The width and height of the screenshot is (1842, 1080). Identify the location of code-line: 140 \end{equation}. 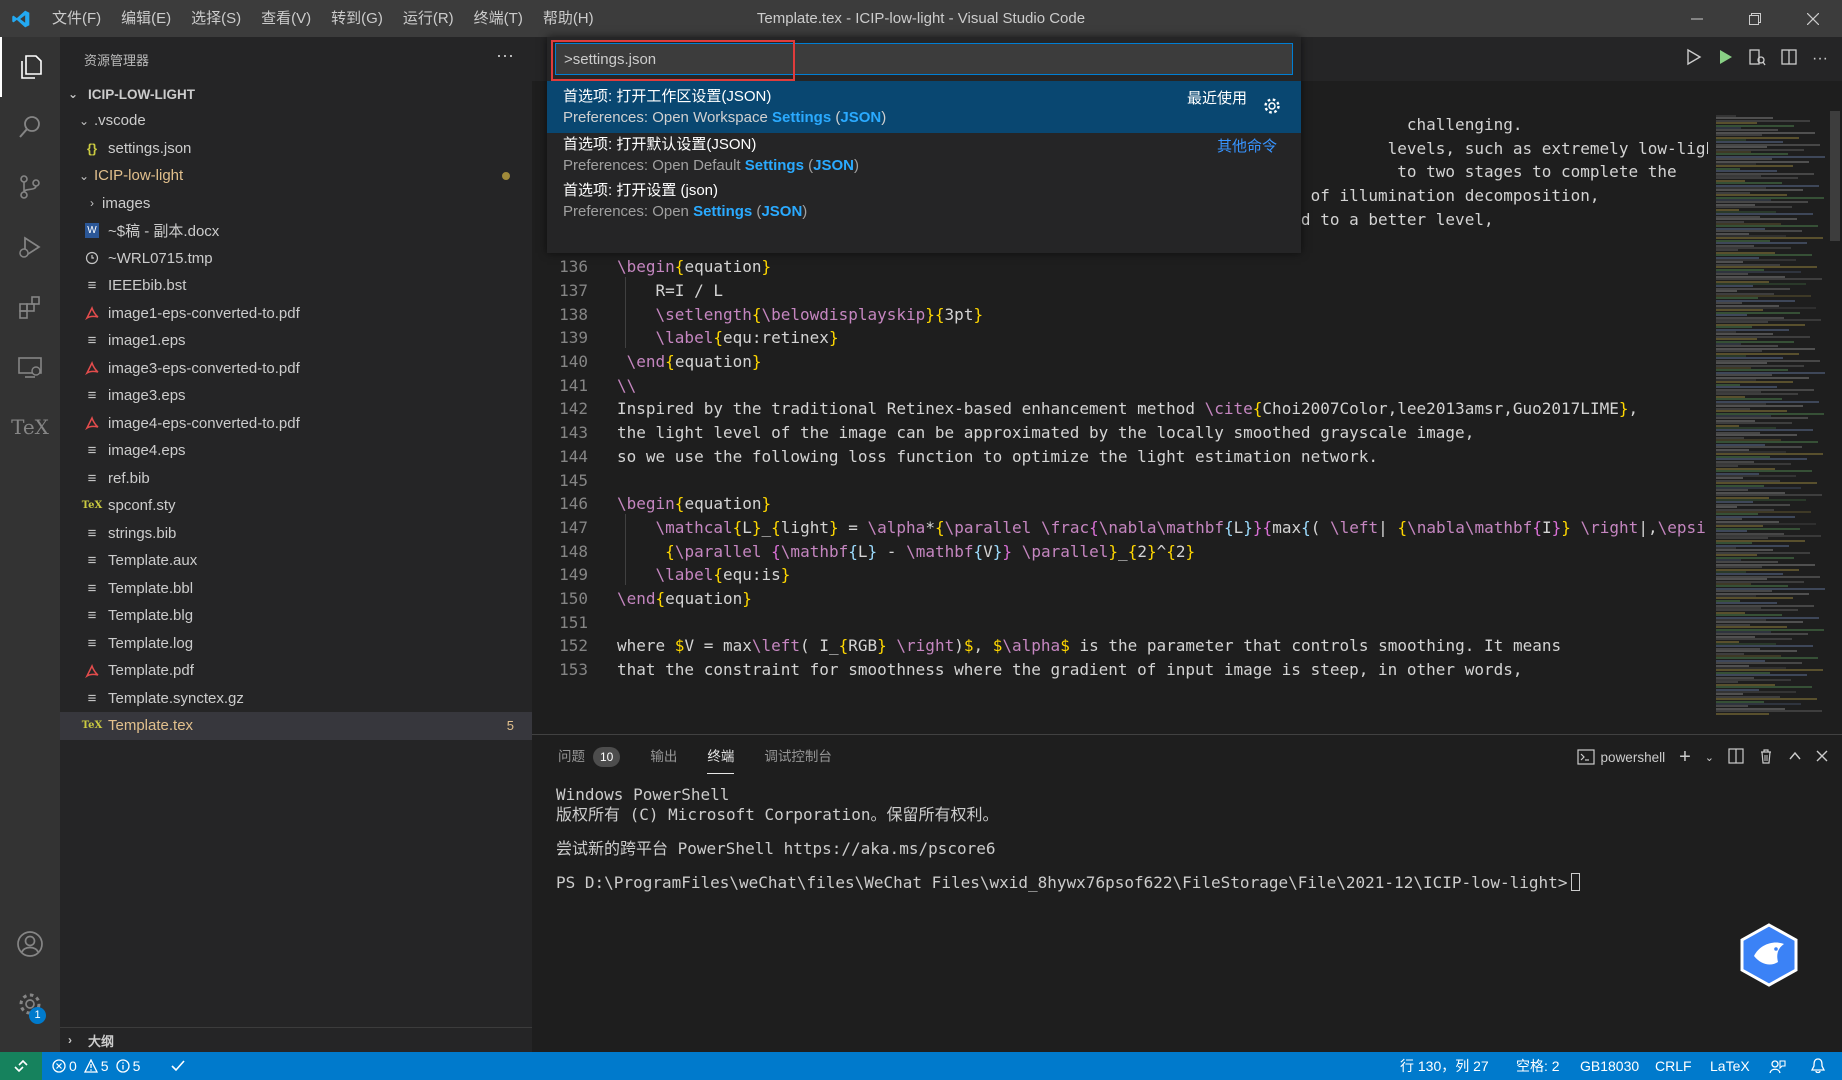
(1120, 362).